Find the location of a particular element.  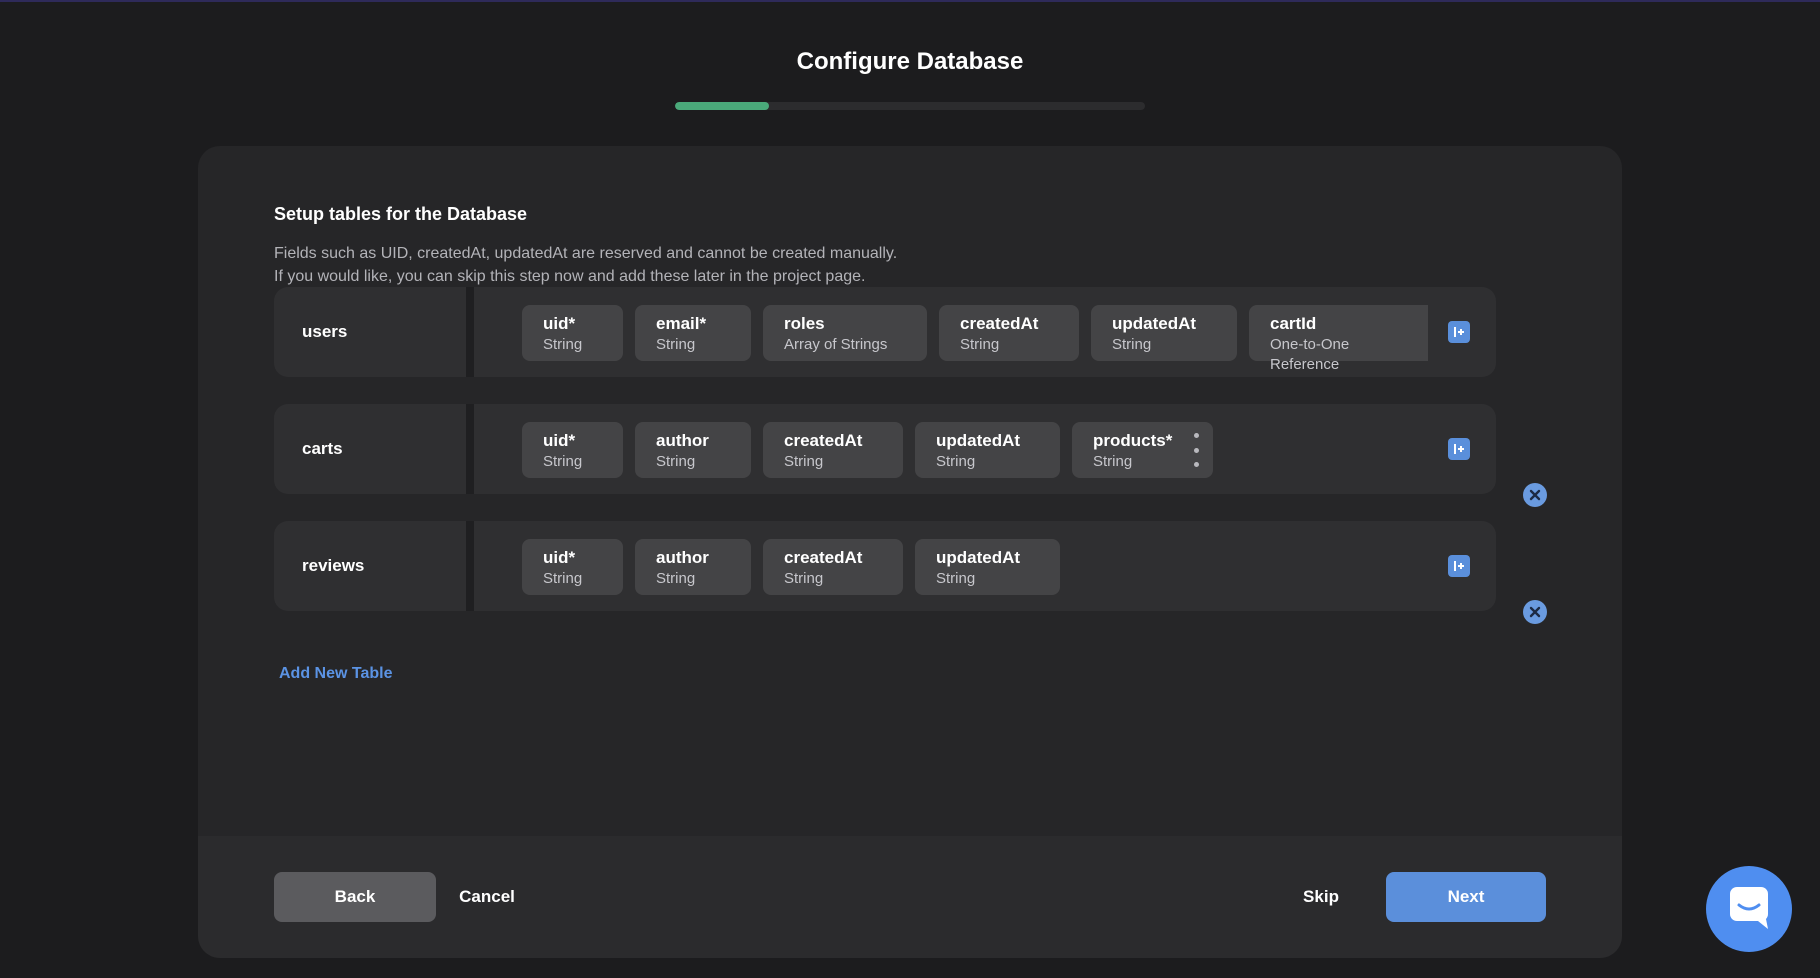

field-type: One-to-One Reference is located at coordinates (1310, 354).